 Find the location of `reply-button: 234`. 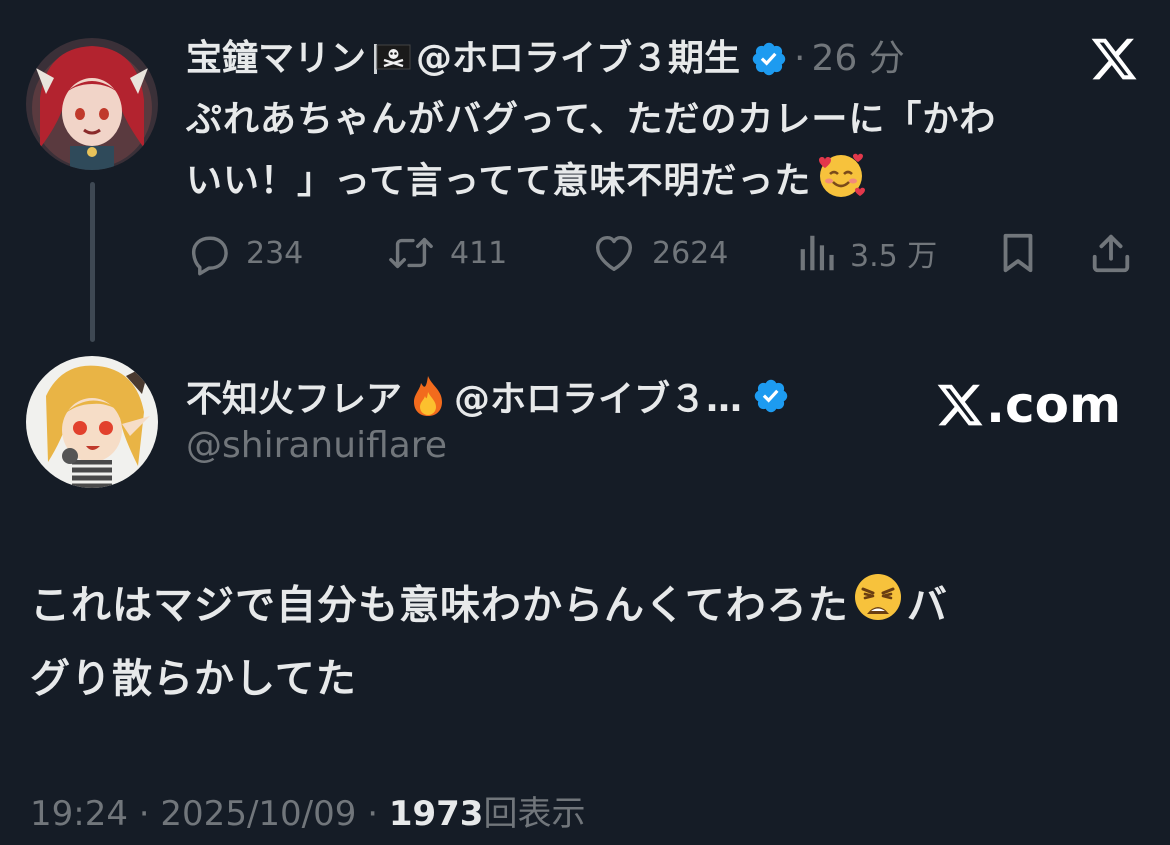

reply-button: 234 is located at coordinates (244, 253).